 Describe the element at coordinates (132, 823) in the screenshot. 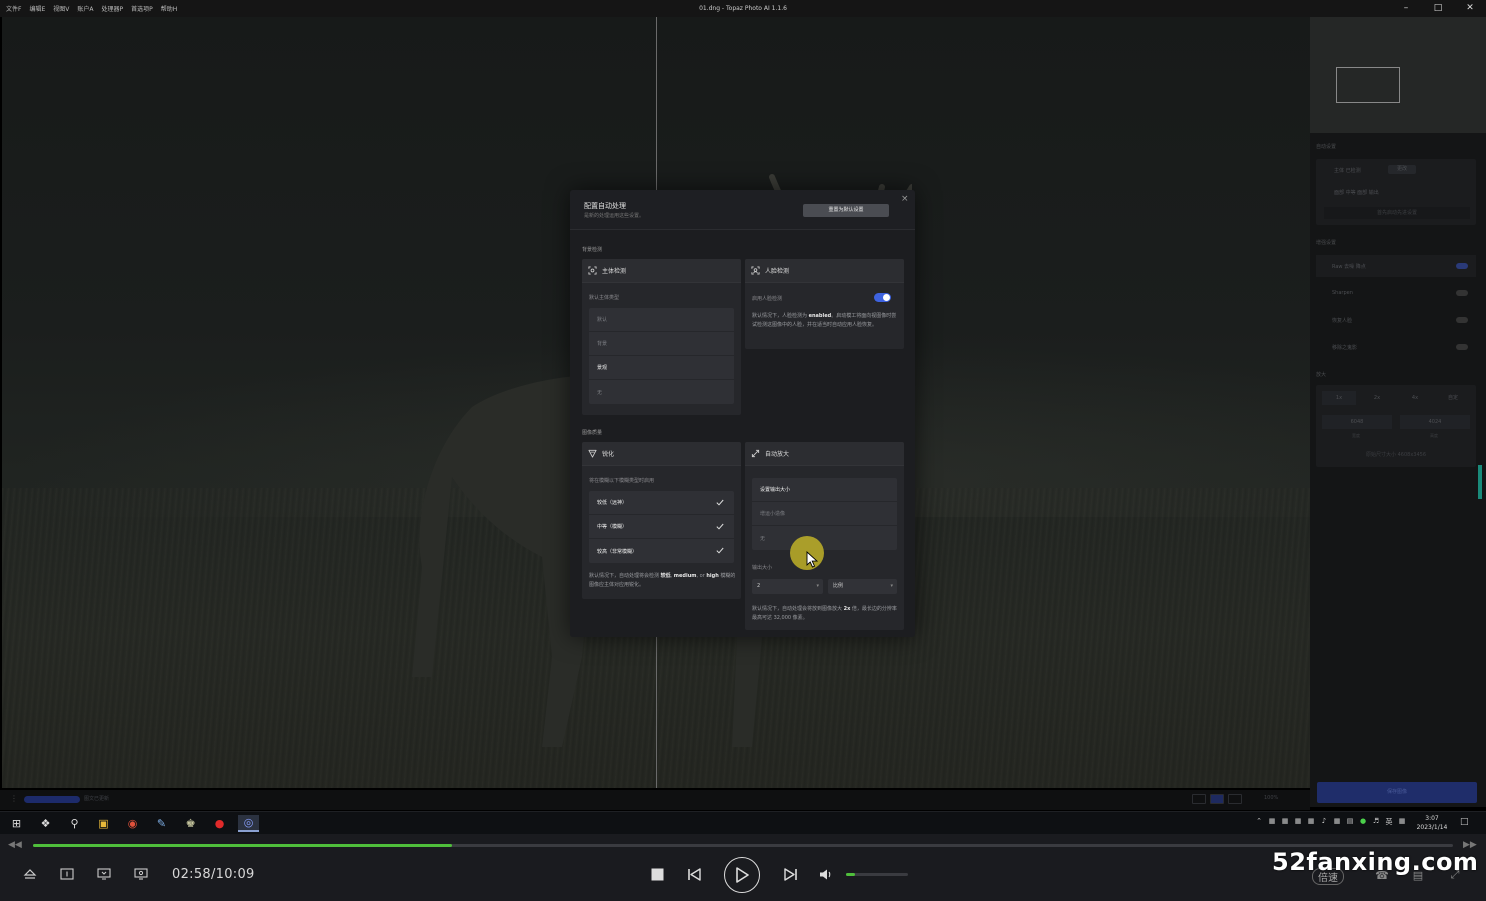

I see `chrome-icon: ◉` at that location.